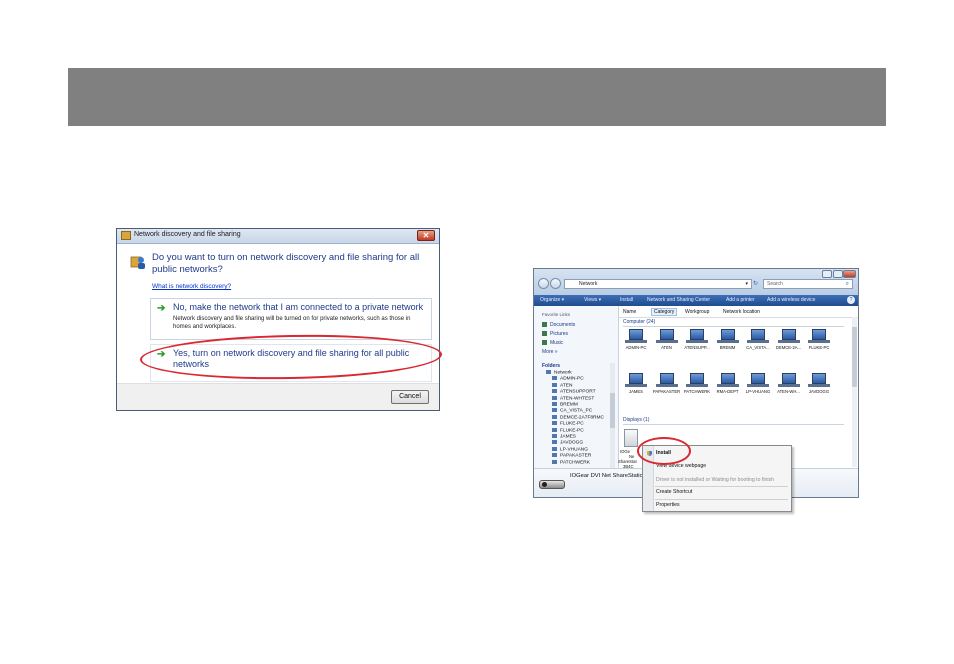 Image resolution: width=954 pixels, height=664 pixels. I want to click on minimize-button, so click(827, 274).